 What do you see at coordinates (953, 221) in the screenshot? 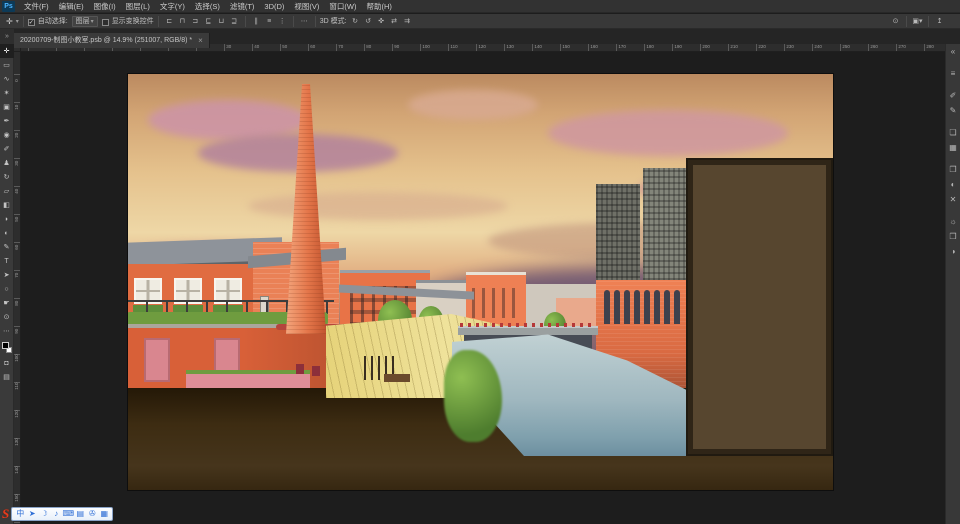
I see `learn-panel-icon: ☼` at bounding box center [953, 221].